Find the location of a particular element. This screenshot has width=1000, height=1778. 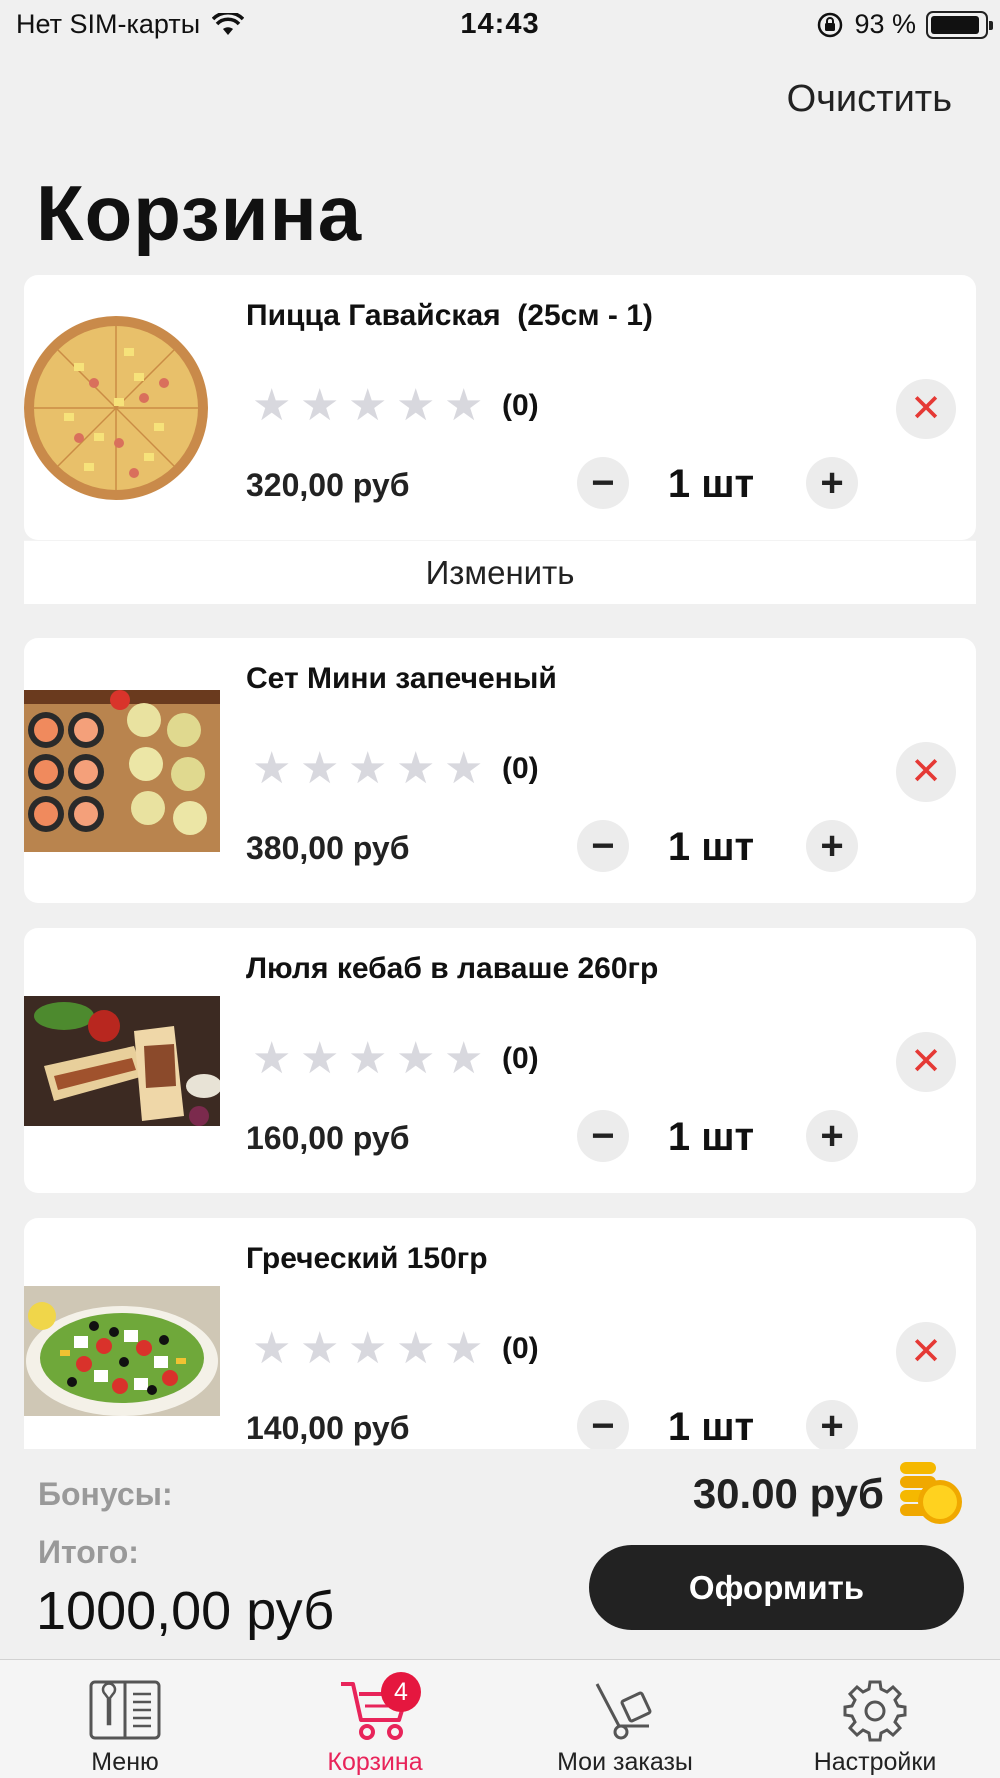

status-bar: Нет SIM-карты 14:43 93 % is located at coordinates (500, 26).